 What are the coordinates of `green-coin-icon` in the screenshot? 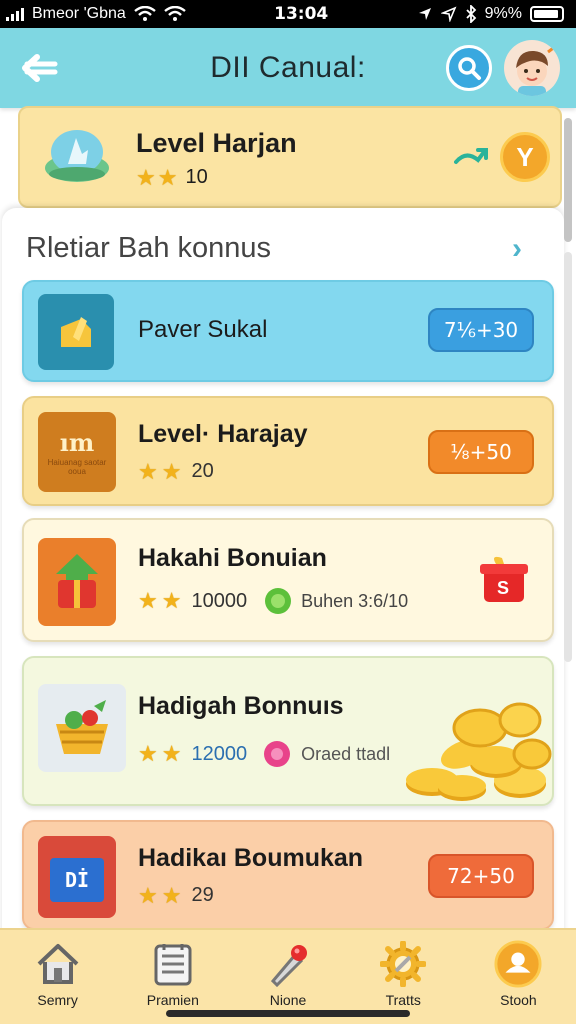 It's located at (278, 601).